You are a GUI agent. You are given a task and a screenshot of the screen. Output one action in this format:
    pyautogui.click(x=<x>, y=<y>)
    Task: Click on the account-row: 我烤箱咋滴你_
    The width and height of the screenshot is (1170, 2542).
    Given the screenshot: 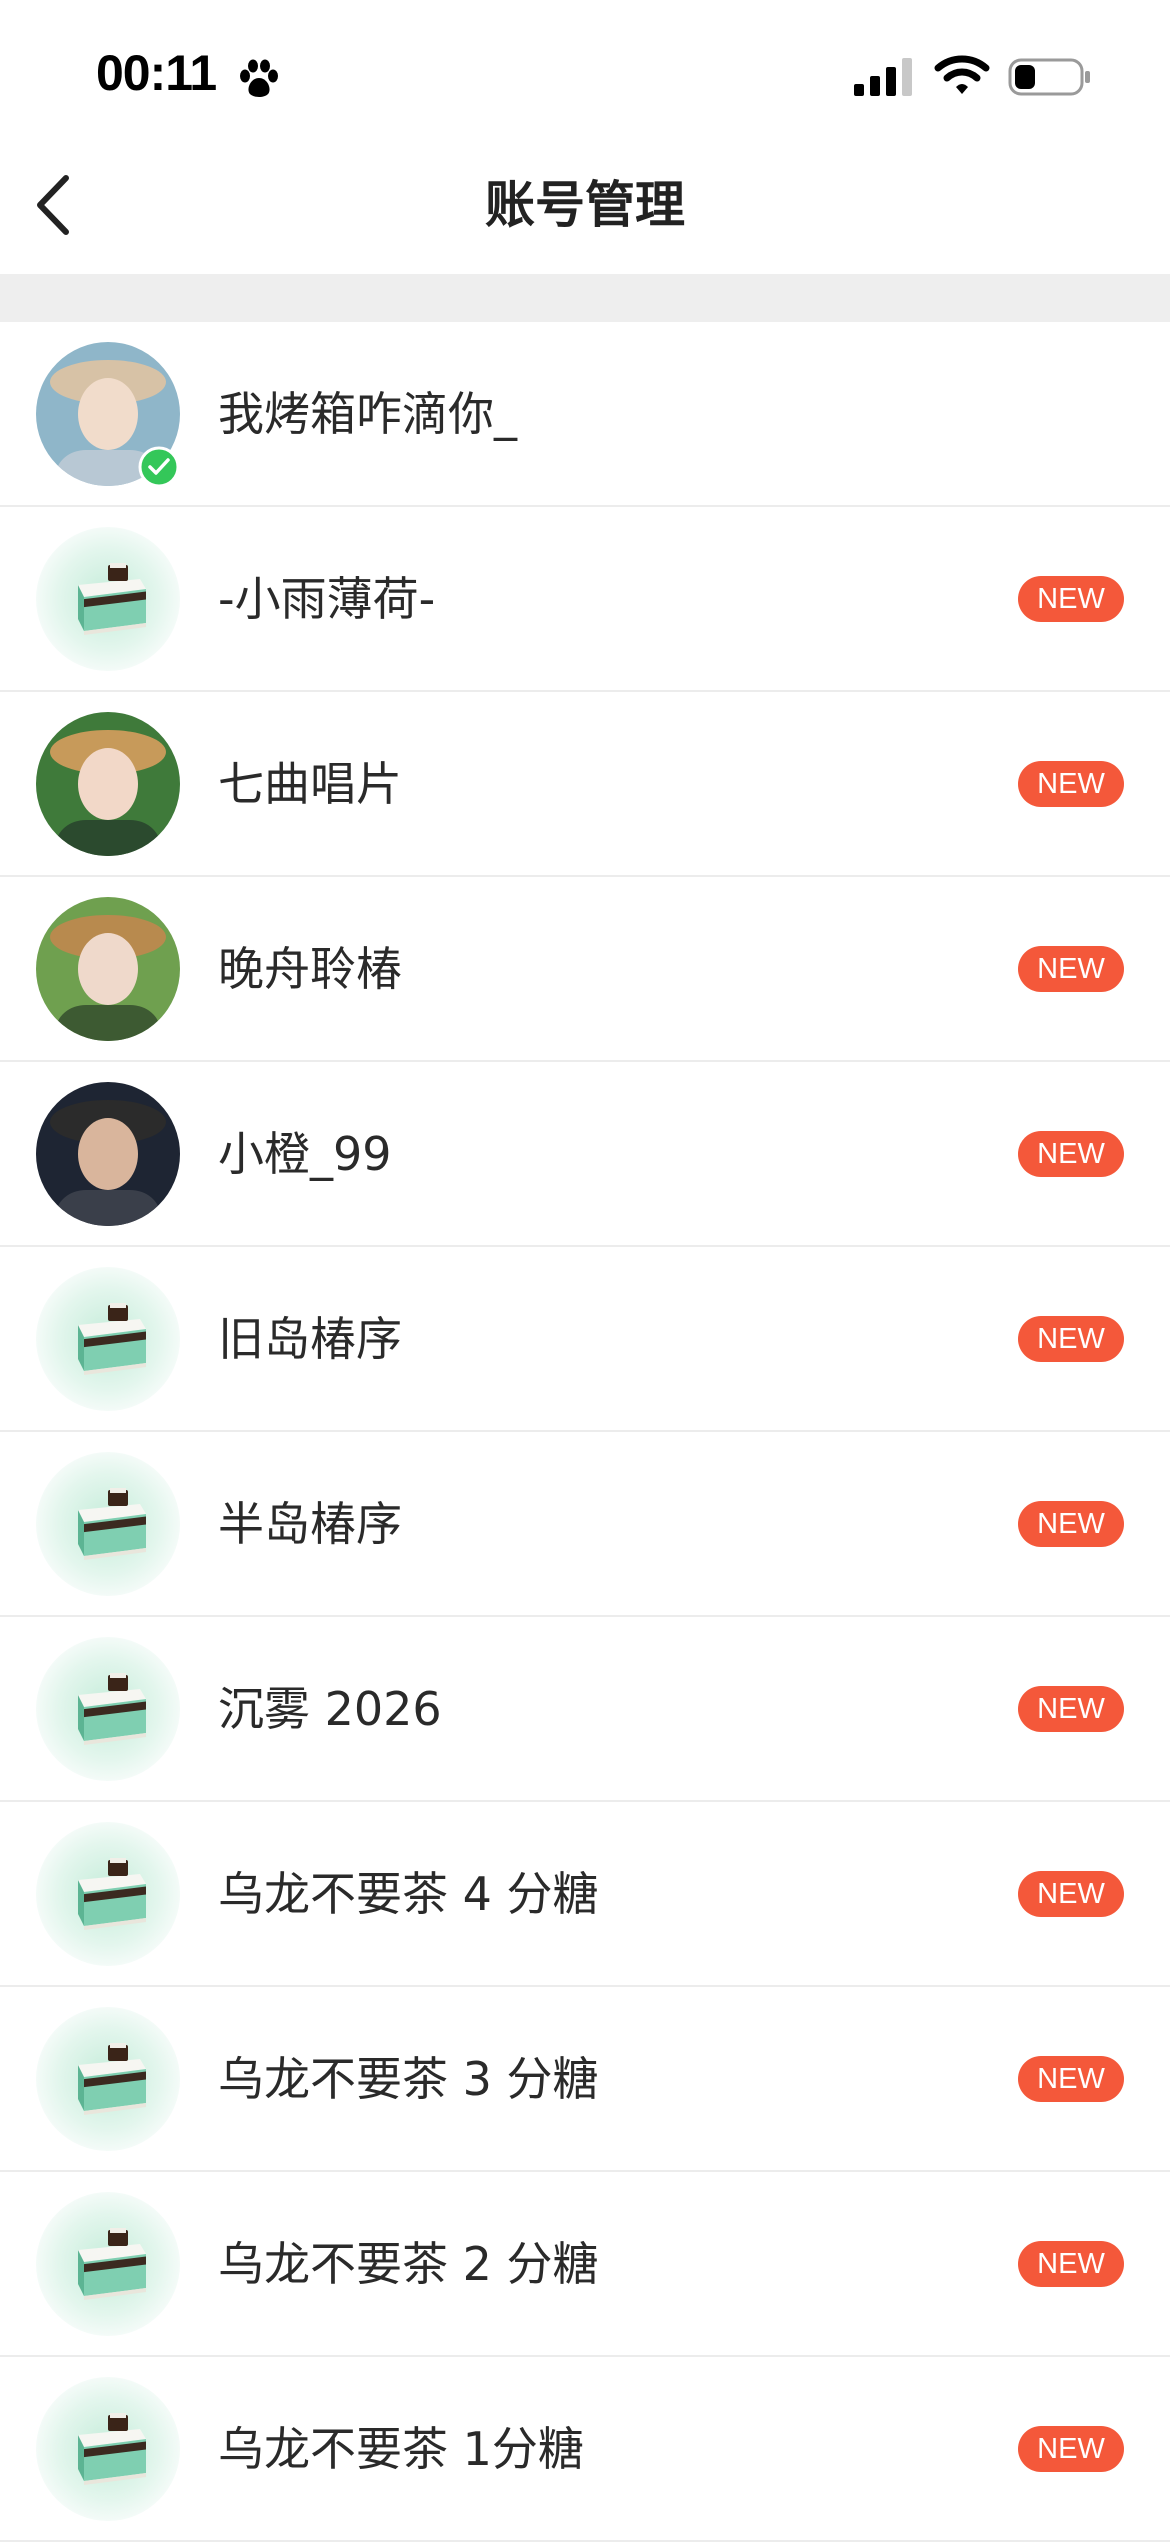 What is the action you would take?
    pyautogui.click(x=585, y=414)
    